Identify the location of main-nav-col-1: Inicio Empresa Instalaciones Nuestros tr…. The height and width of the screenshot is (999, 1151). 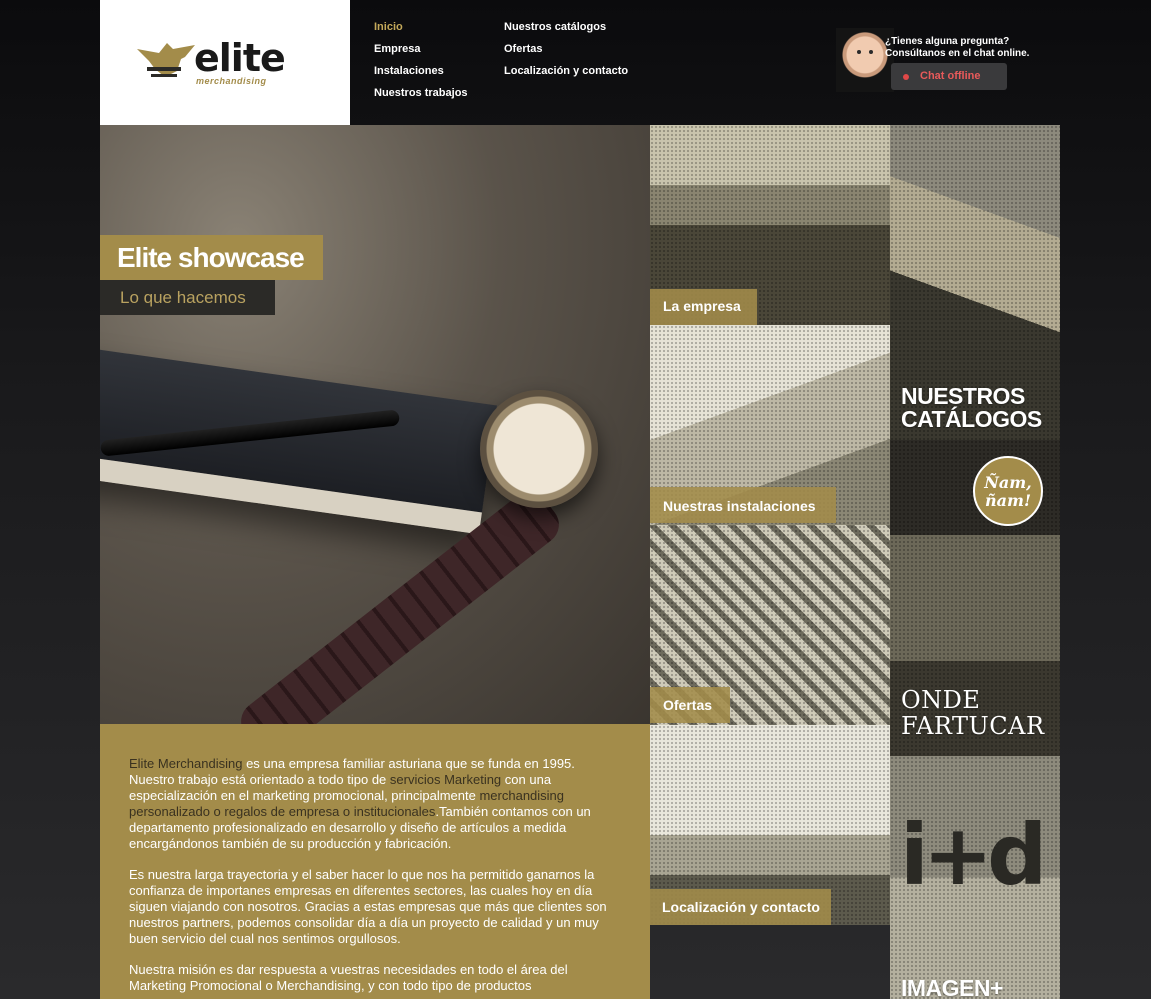
(421, 60).